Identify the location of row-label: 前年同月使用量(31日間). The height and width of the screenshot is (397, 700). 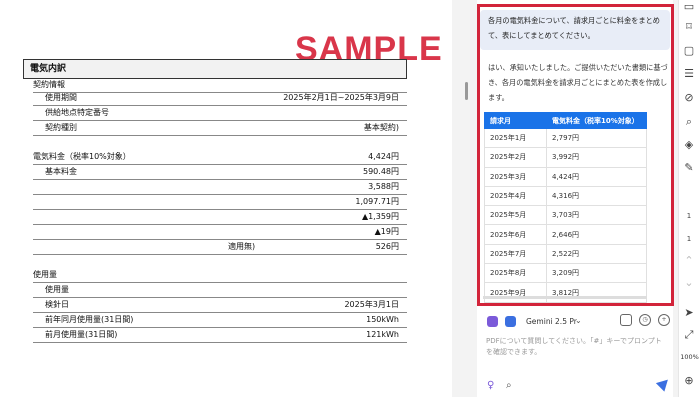
(89, 319).